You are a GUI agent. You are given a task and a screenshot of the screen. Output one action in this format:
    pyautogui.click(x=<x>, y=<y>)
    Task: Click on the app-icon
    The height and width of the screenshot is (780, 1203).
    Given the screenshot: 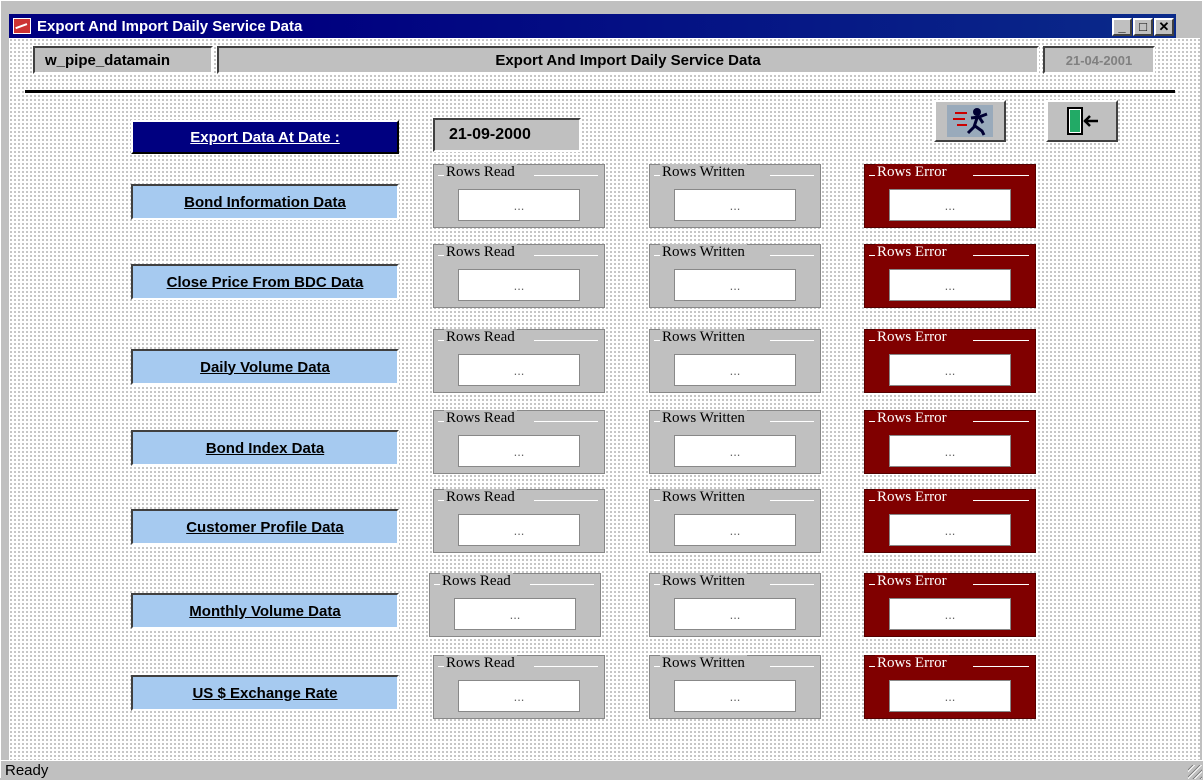 What is the action you would take?
    pyautogui.click(x=22, y=26)
    